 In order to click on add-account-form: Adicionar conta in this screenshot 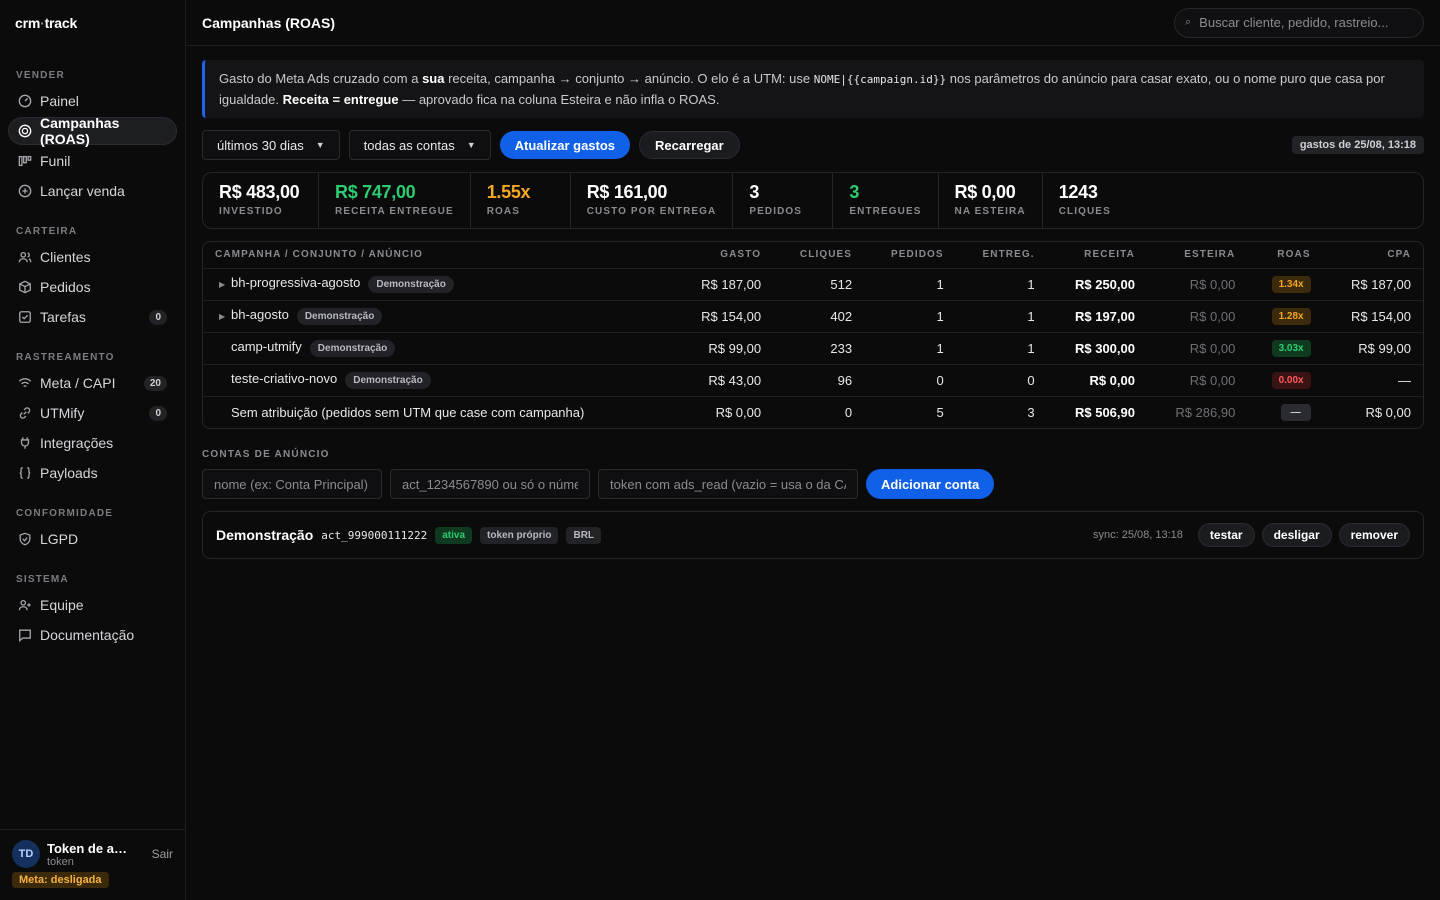, I will do `click(813, 484)`.